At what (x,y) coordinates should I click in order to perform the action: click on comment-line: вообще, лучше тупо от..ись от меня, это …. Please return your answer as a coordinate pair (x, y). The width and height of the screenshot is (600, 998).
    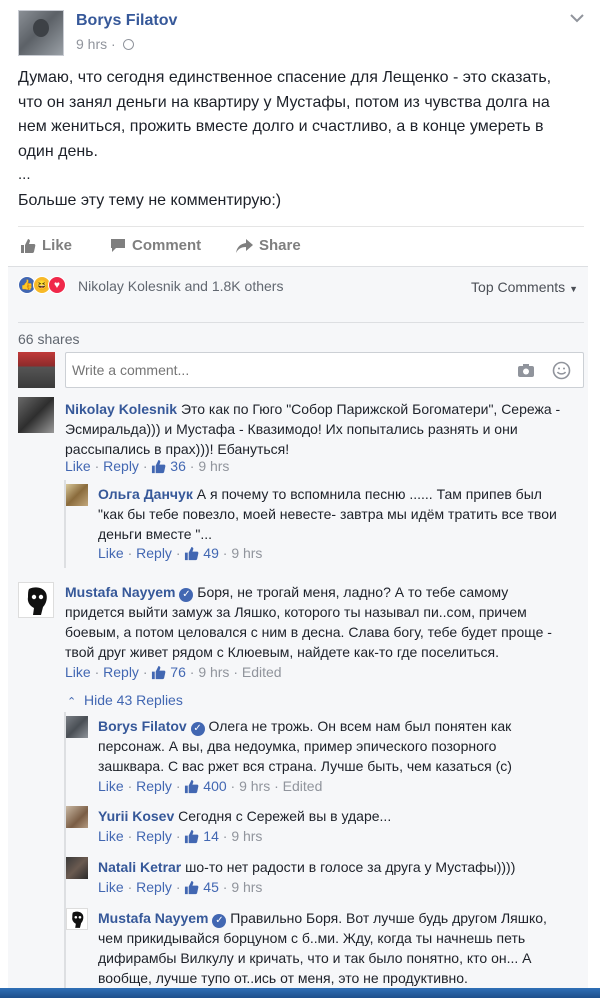
    Looking at the image, I should click on (283, 978).